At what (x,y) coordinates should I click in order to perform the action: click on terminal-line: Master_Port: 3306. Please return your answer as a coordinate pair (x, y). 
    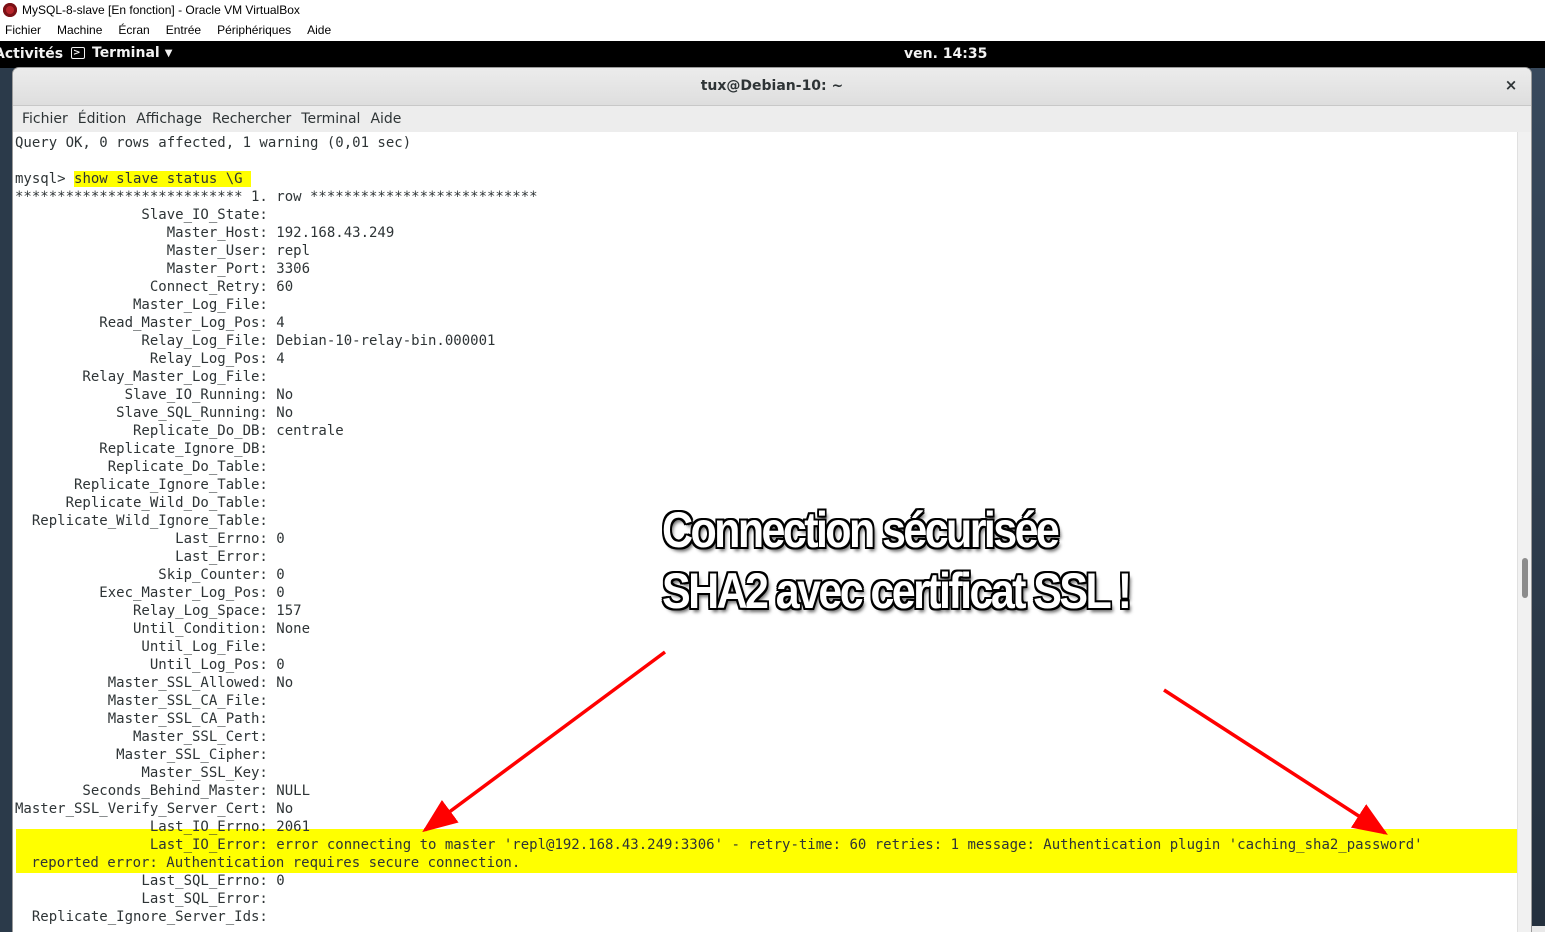
    Looking at the image, I should click on (163, 269).